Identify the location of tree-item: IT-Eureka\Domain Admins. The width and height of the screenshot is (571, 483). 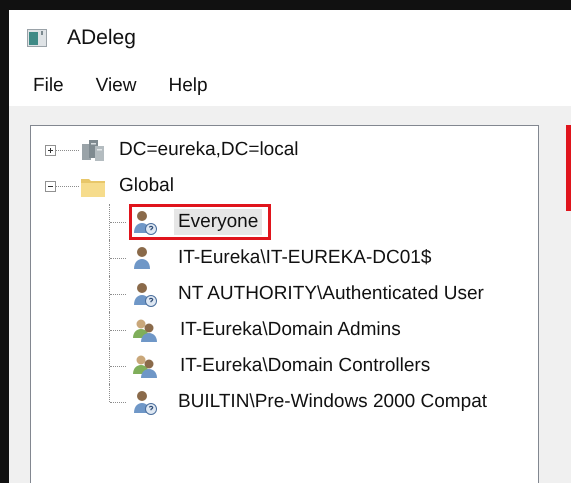
(290, 330).